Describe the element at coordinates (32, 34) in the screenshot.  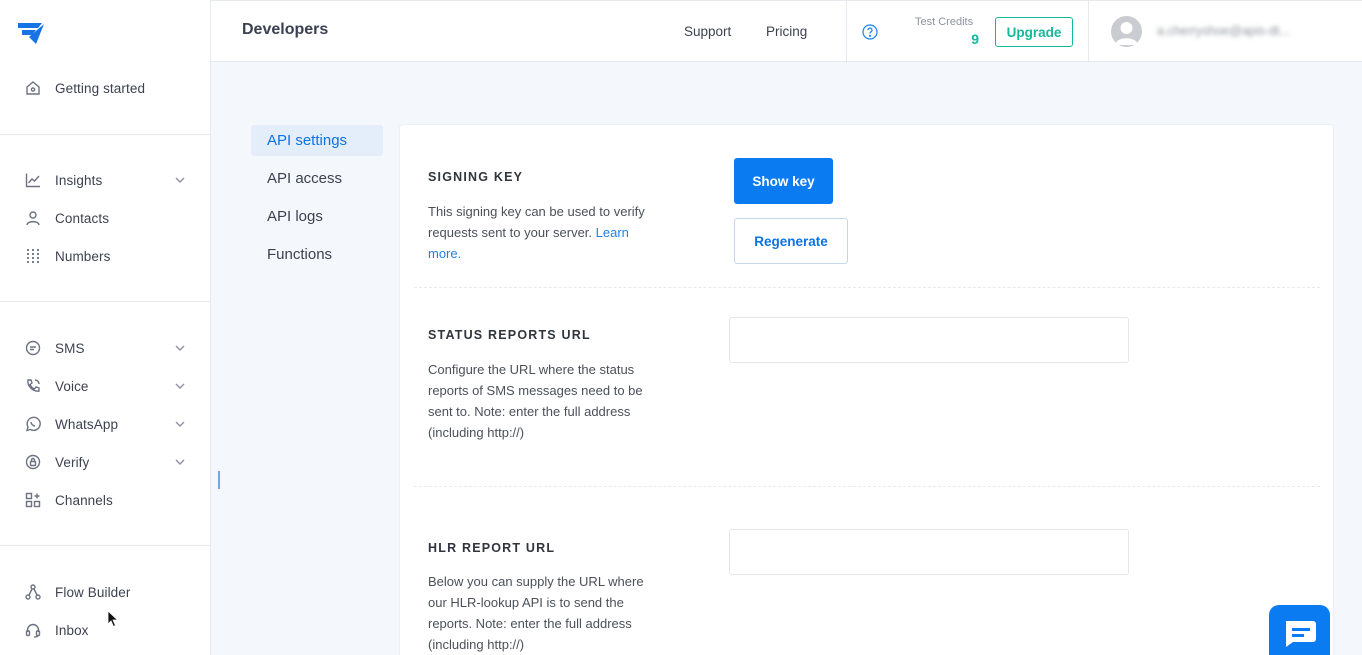
I see `brand-logo-icon` at that location.